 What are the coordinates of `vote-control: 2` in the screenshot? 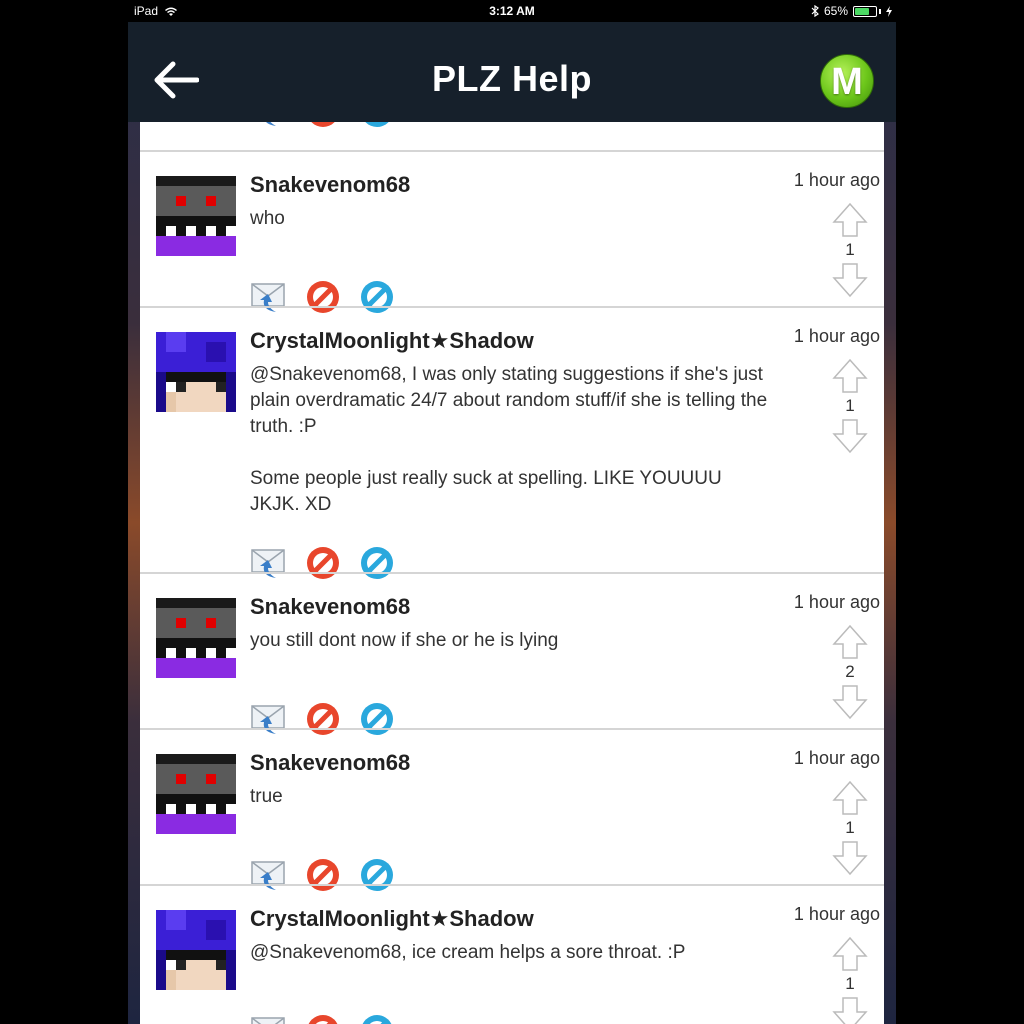 It's located at (850, 672).